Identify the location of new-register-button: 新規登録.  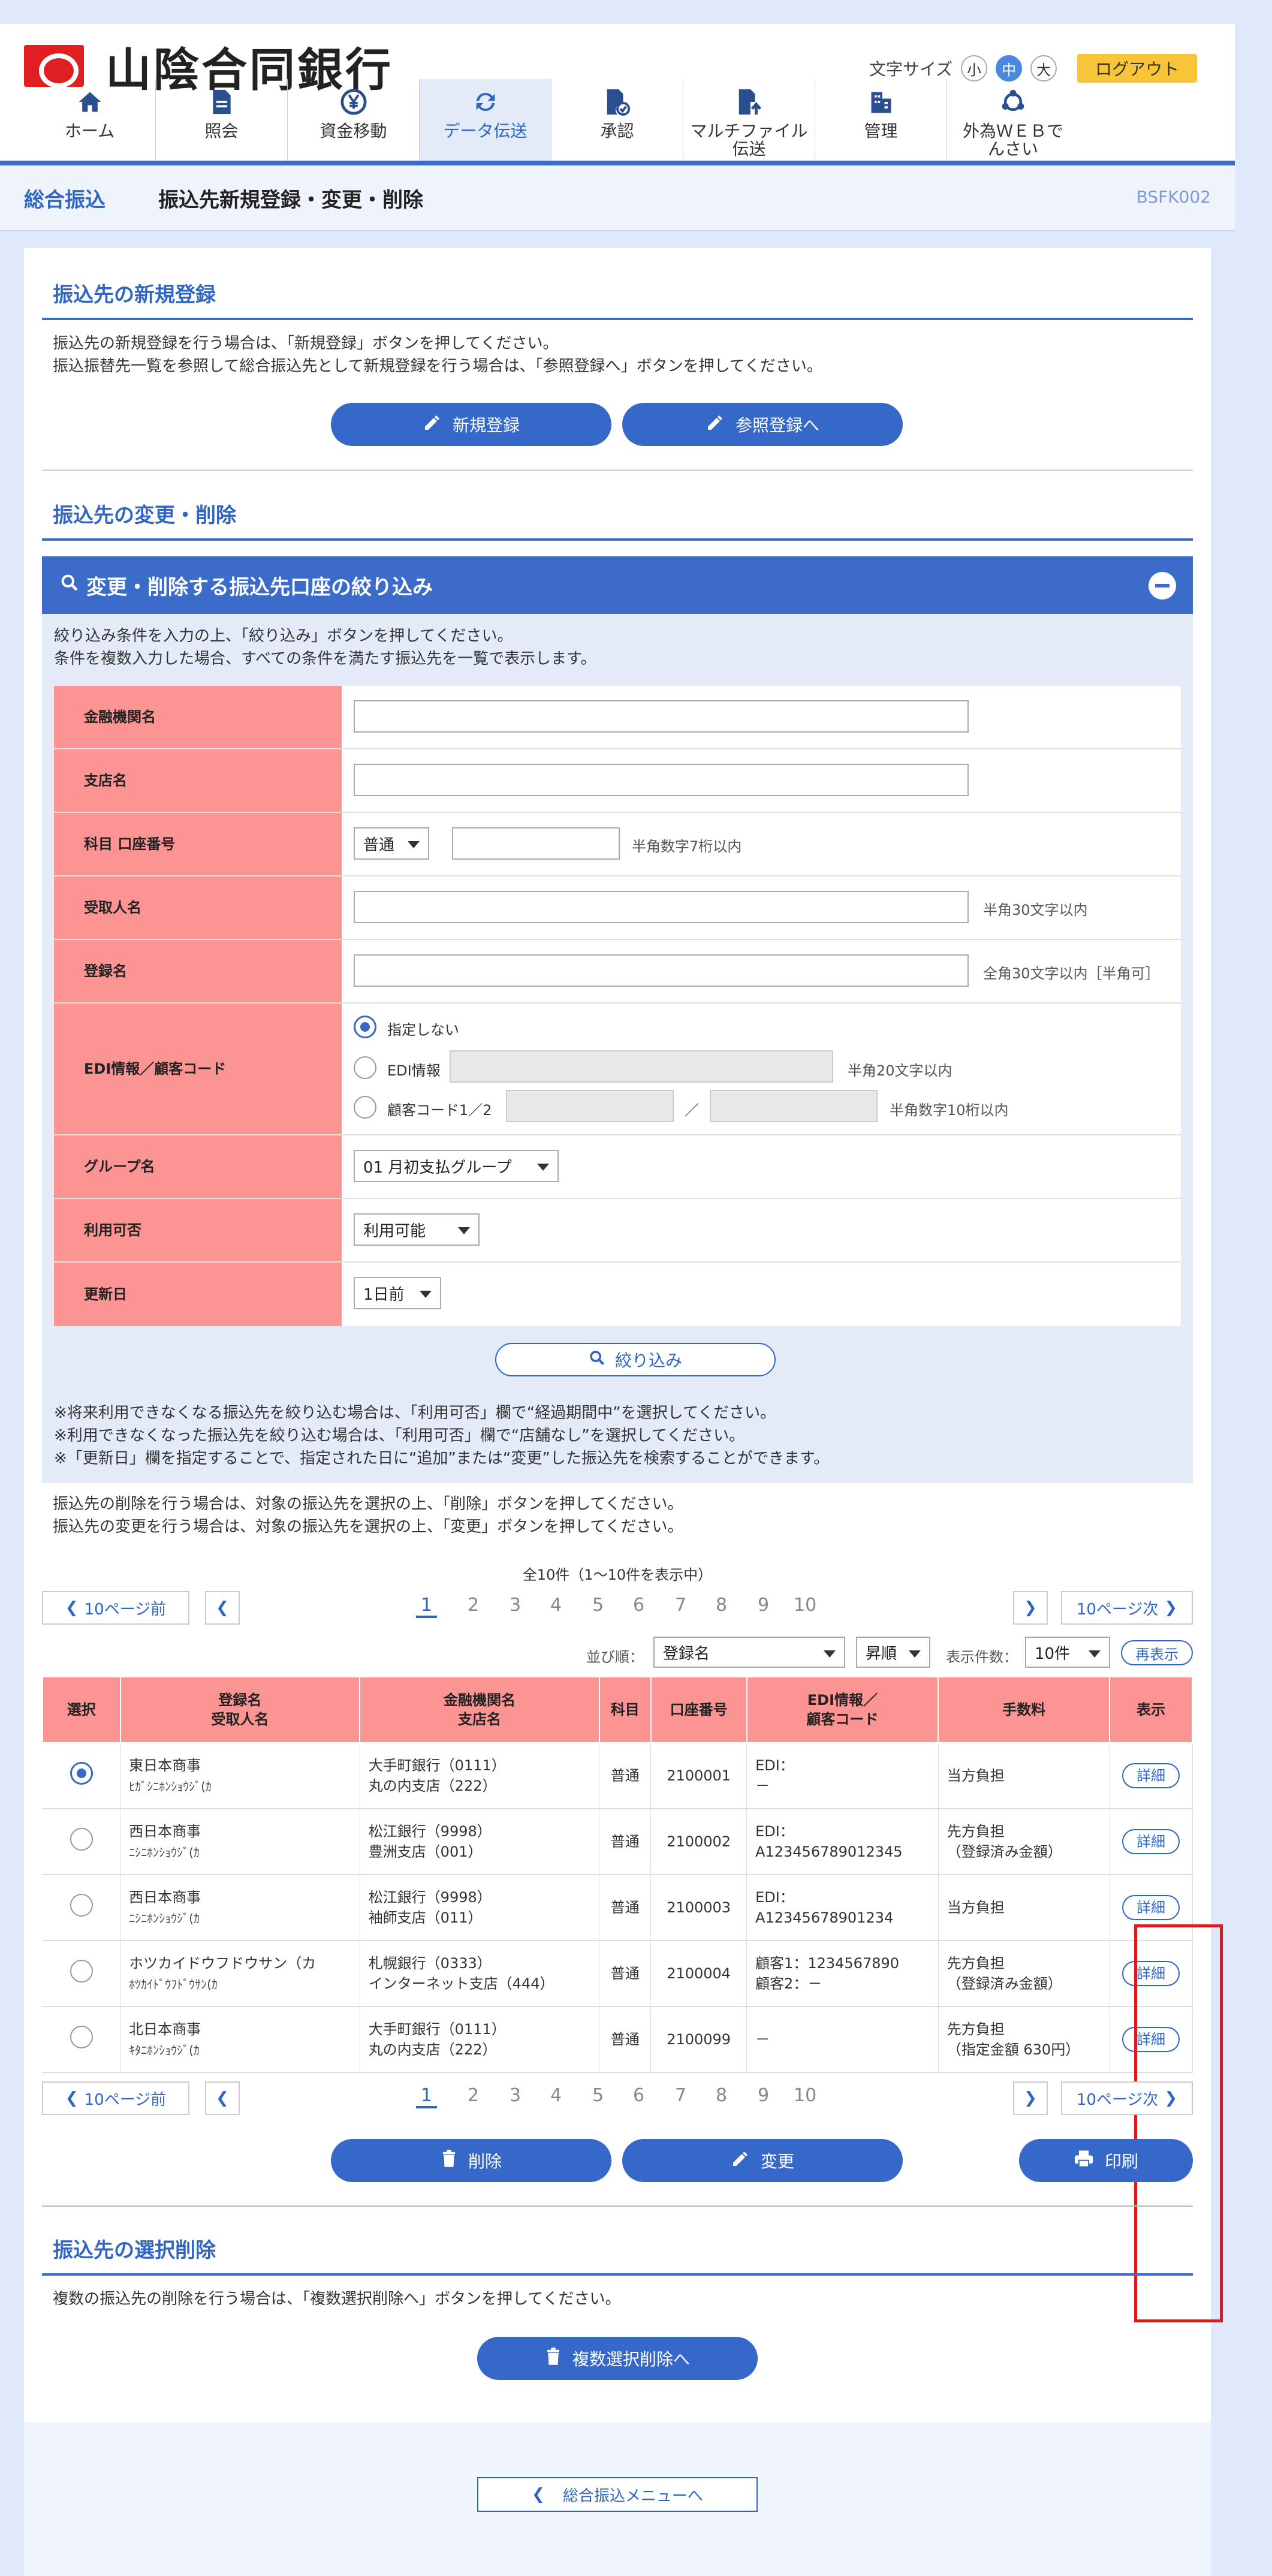
(471, 425).